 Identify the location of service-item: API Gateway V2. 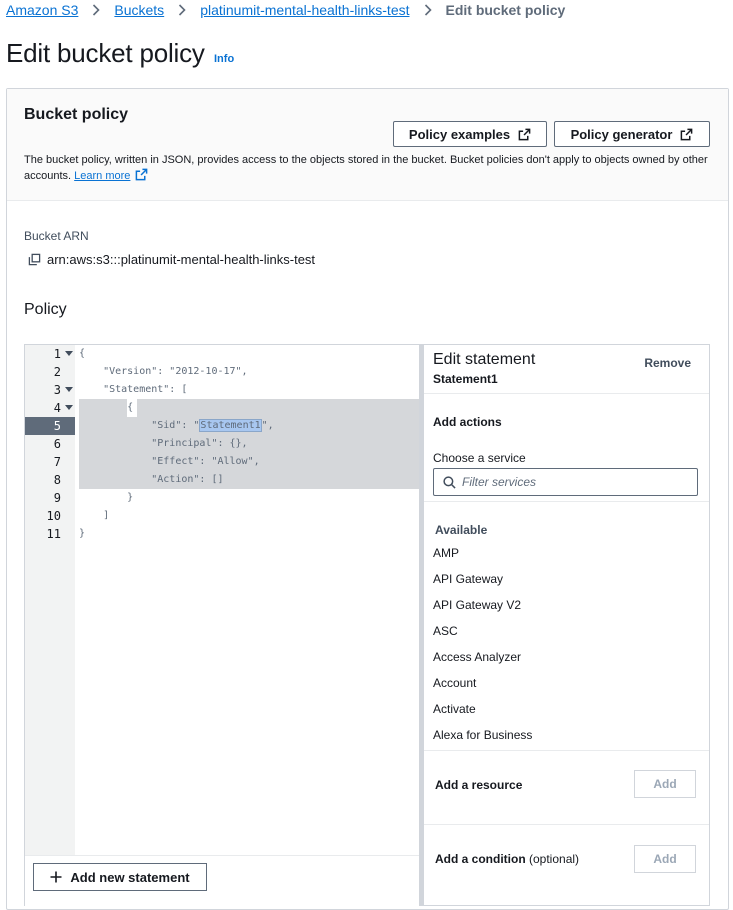
(477, 605).